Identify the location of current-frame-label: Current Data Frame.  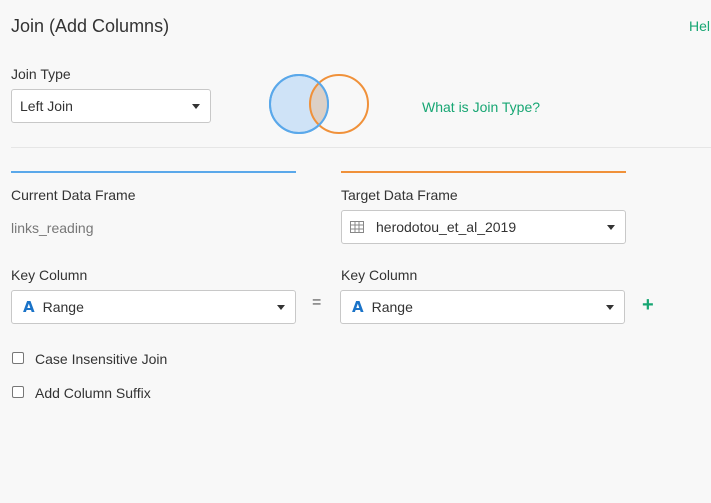
(73, 195).